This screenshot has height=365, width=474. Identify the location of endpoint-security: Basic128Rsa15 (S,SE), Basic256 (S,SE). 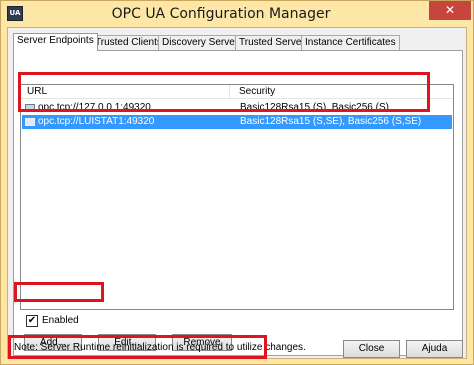
(331, 121).